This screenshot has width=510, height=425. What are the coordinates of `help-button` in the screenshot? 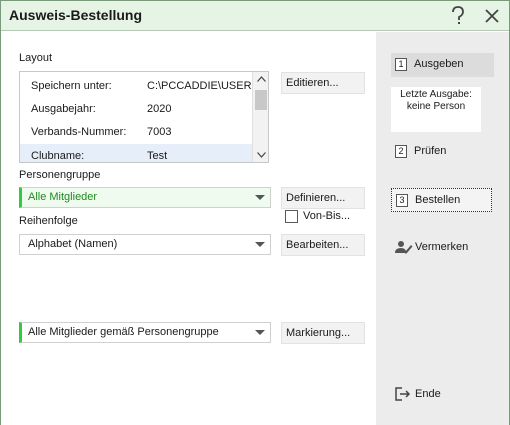 It's located at (458, 16).